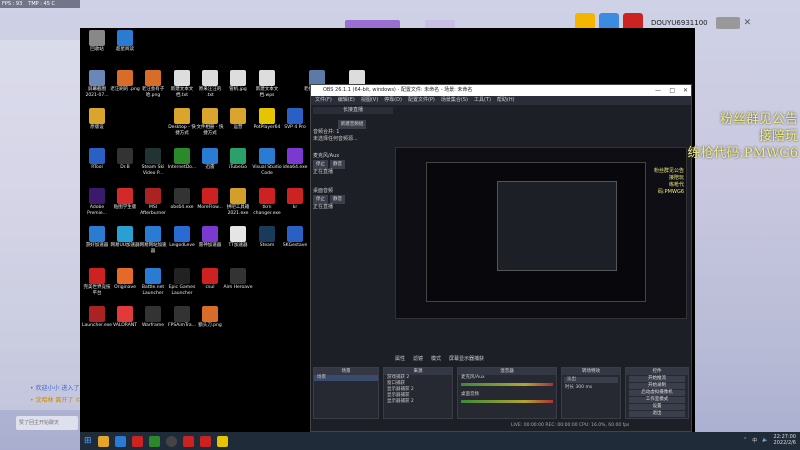 Image resolution: width=800 pixels, height=450 pixels. Describe the element at coordinates (591, 371) in the screenshot. I see `dock-title: 转场特效` at that location.